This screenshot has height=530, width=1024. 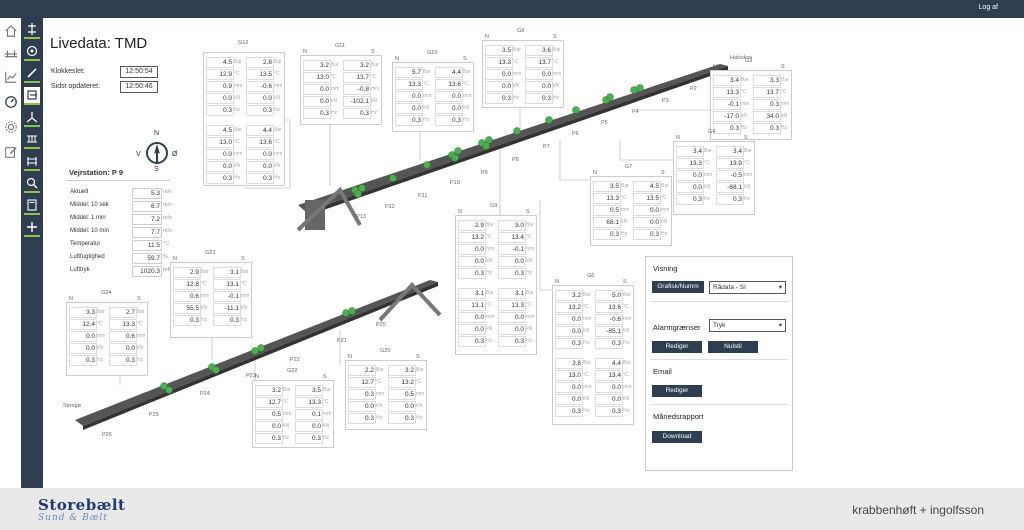 What do you see at coordinates (357, 65) in the screenshot?
I see `sensor-value-s: 3.2` at bounding box center [357, 65].